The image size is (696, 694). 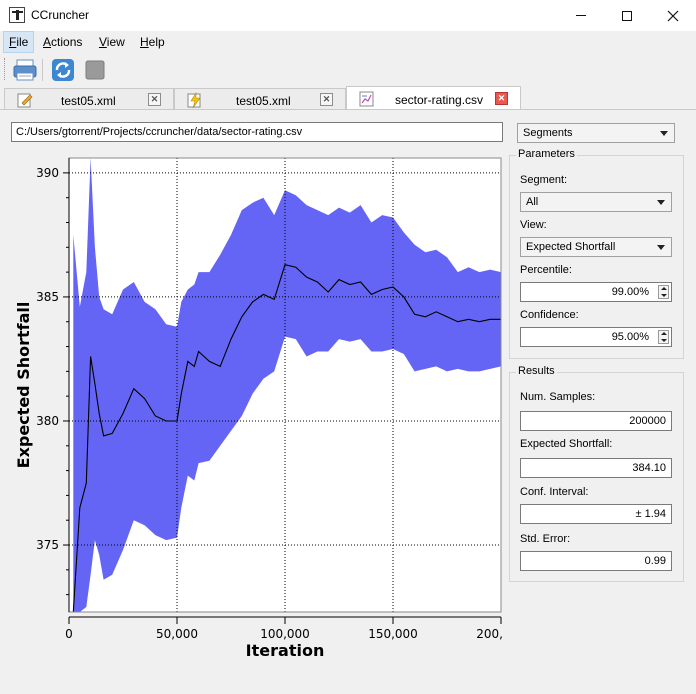 I want to click on conf-interval-value: ± 1.94, so click(x=596, y=514).